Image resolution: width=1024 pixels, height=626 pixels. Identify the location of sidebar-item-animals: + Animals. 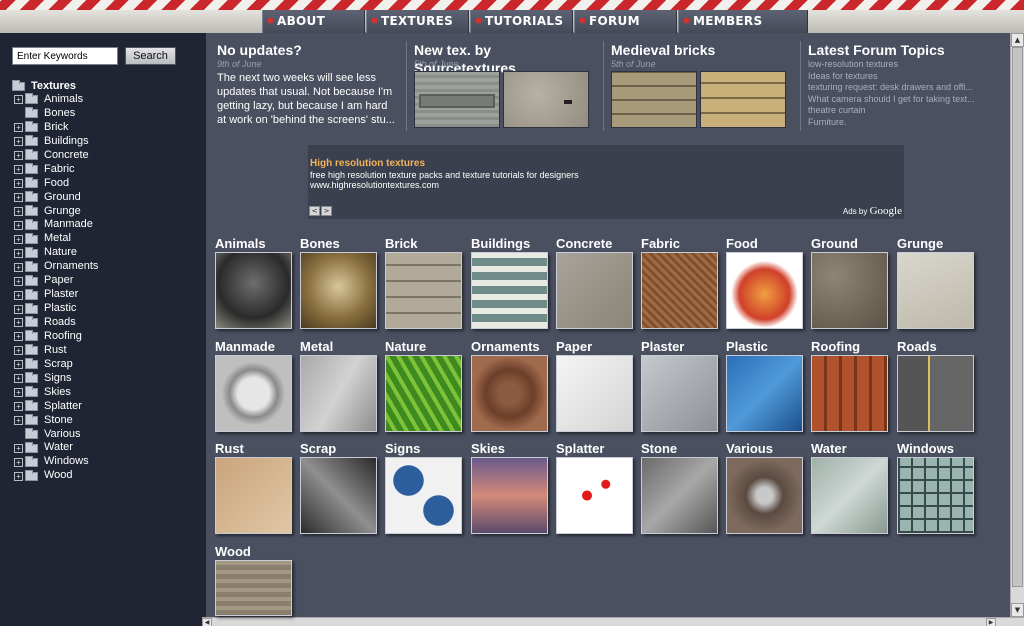
(55, 100).